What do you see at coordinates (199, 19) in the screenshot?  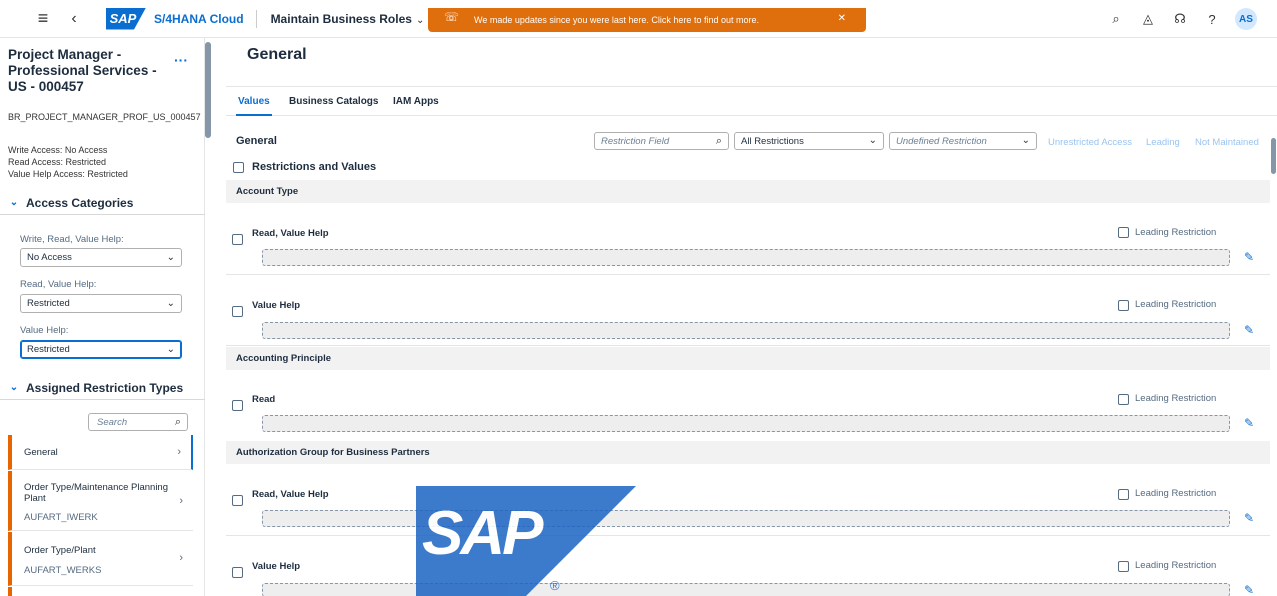 I see `product-name: S/4HANA Cloud` at bounding box center [199, 19].